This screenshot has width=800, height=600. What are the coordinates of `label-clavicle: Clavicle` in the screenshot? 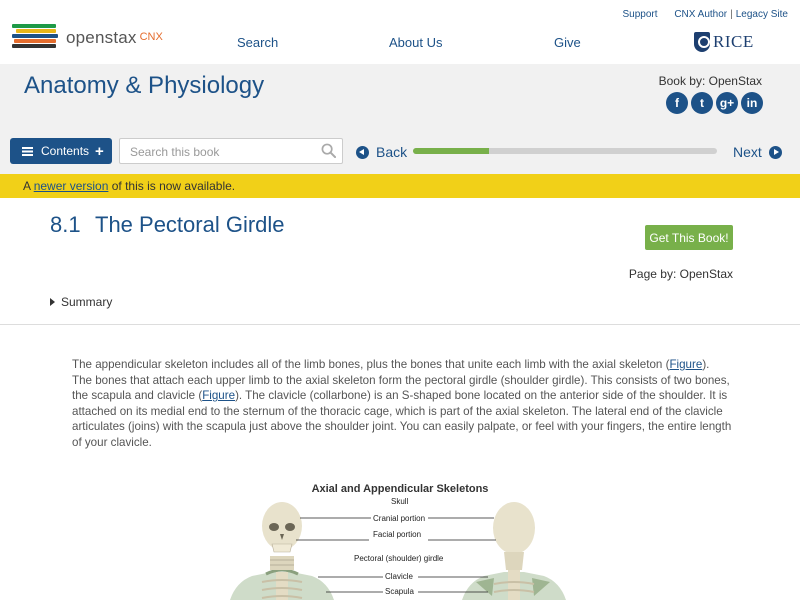 It's located at (399, 576).